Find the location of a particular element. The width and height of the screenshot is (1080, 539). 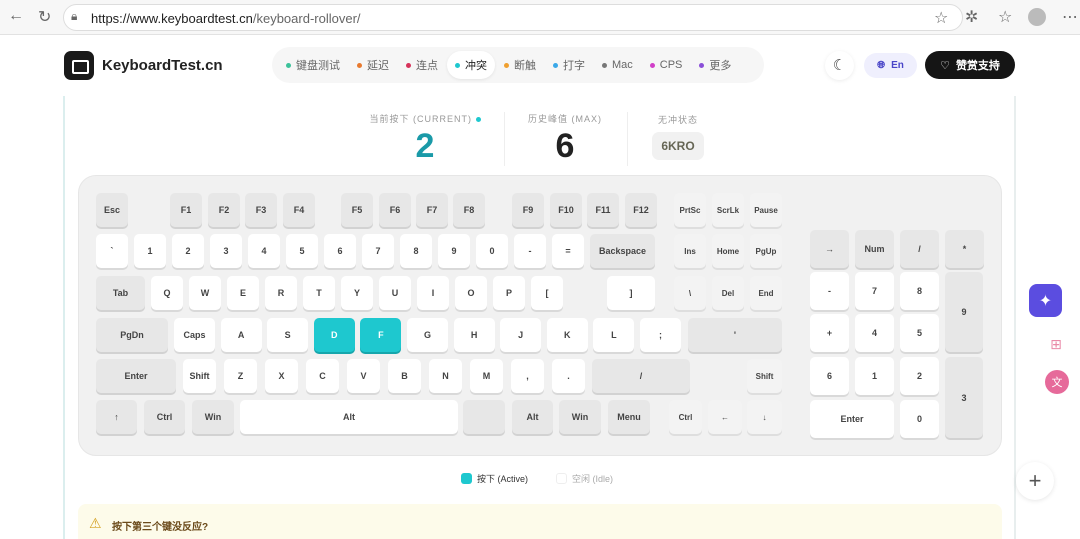

key-\: \ is located at coordinates (690, 293).